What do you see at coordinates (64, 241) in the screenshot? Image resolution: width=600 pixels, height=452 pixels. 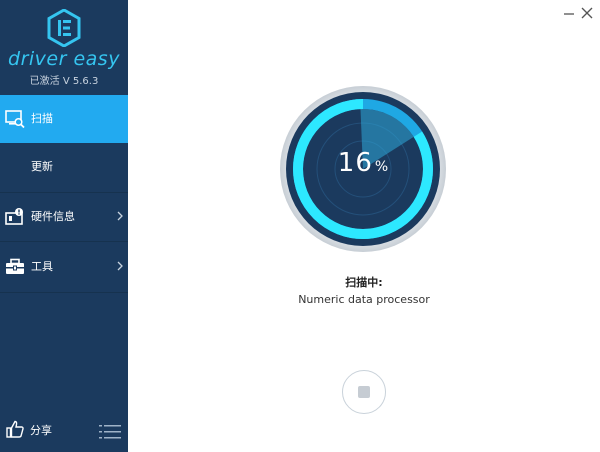 I see `nav-divider` at bounding box center [64, 241].